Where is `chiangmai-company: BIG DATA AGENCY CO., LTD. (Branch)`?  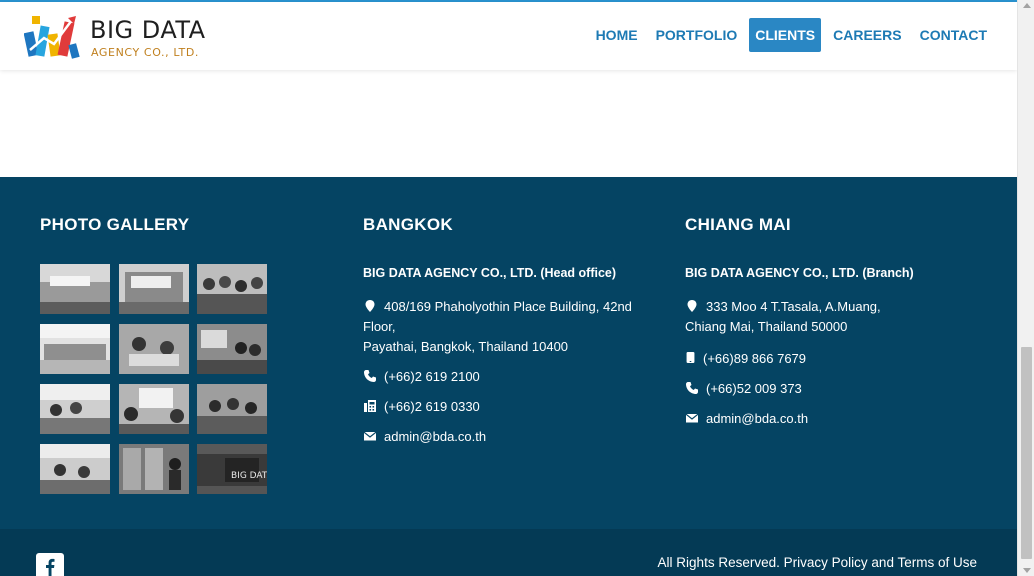 chiangmai-company: BIG DATA AGENCY CO., LTD. (Branch) is located at coordinates (799, 273).